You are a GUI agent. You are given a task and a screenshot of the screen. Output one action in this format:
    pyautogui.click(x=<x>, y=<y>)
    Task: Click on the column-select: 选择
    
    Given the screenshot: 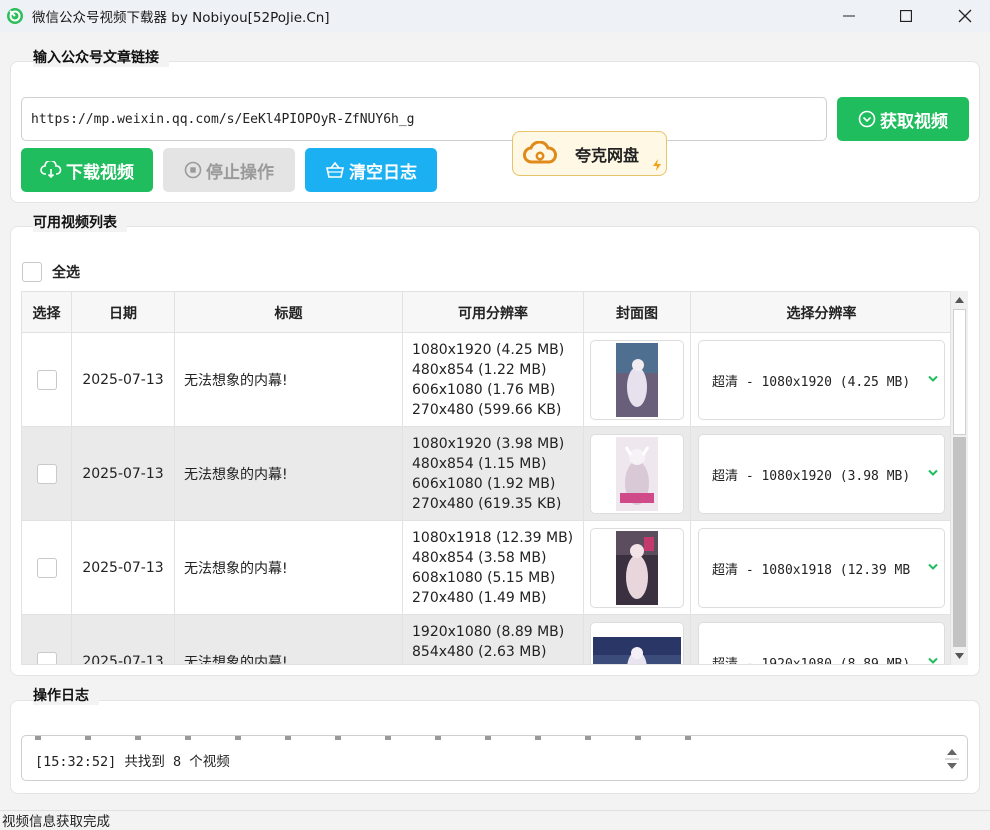 What is the action you would take?
    pyautogui.click(x=47, y=312)
    